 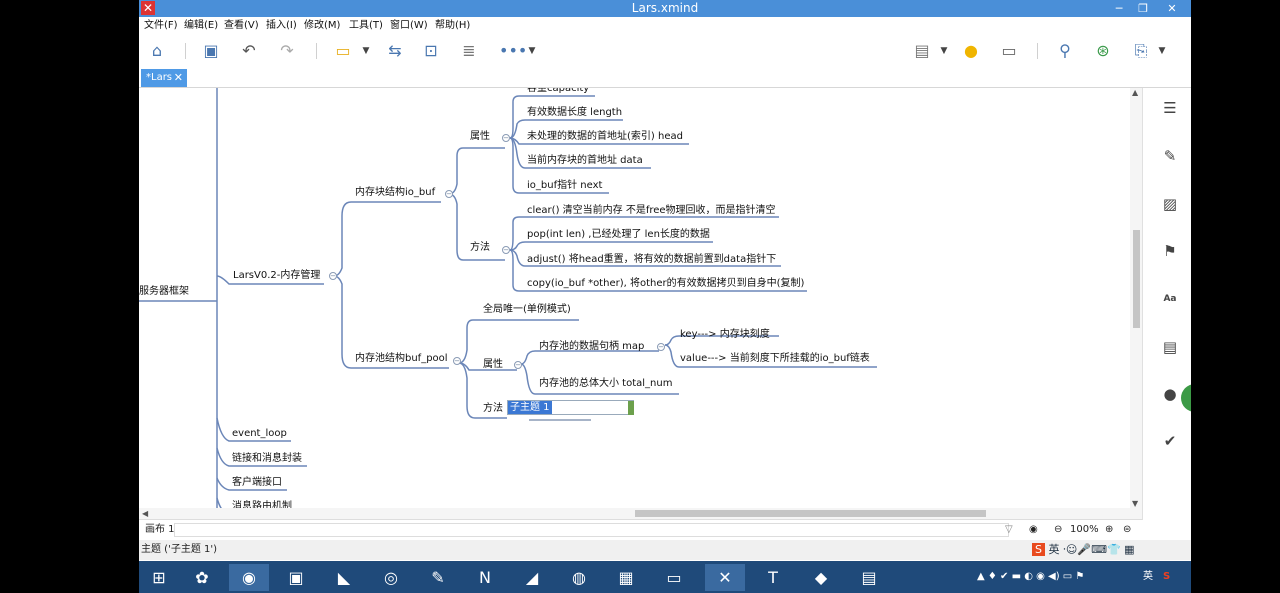 What do you see at coordinates (366, 25) in the screenshot?
I see `menu-tools: 工具(T)` at bounding box center [366, 25].